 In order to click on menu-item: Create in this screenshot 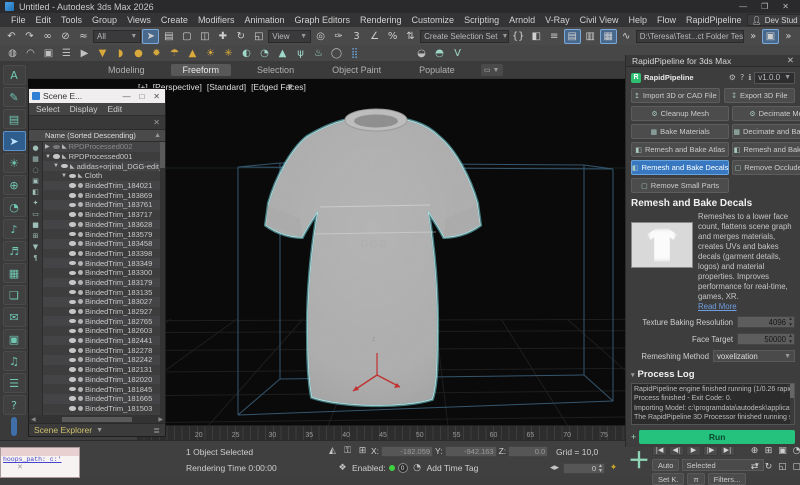, I will do `click(174, 20)`.